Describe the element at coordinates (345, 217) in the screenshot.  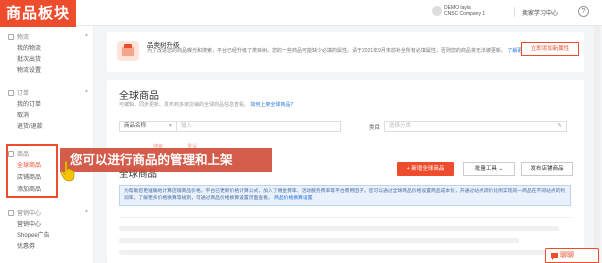
I see `tab-divider` at that location.